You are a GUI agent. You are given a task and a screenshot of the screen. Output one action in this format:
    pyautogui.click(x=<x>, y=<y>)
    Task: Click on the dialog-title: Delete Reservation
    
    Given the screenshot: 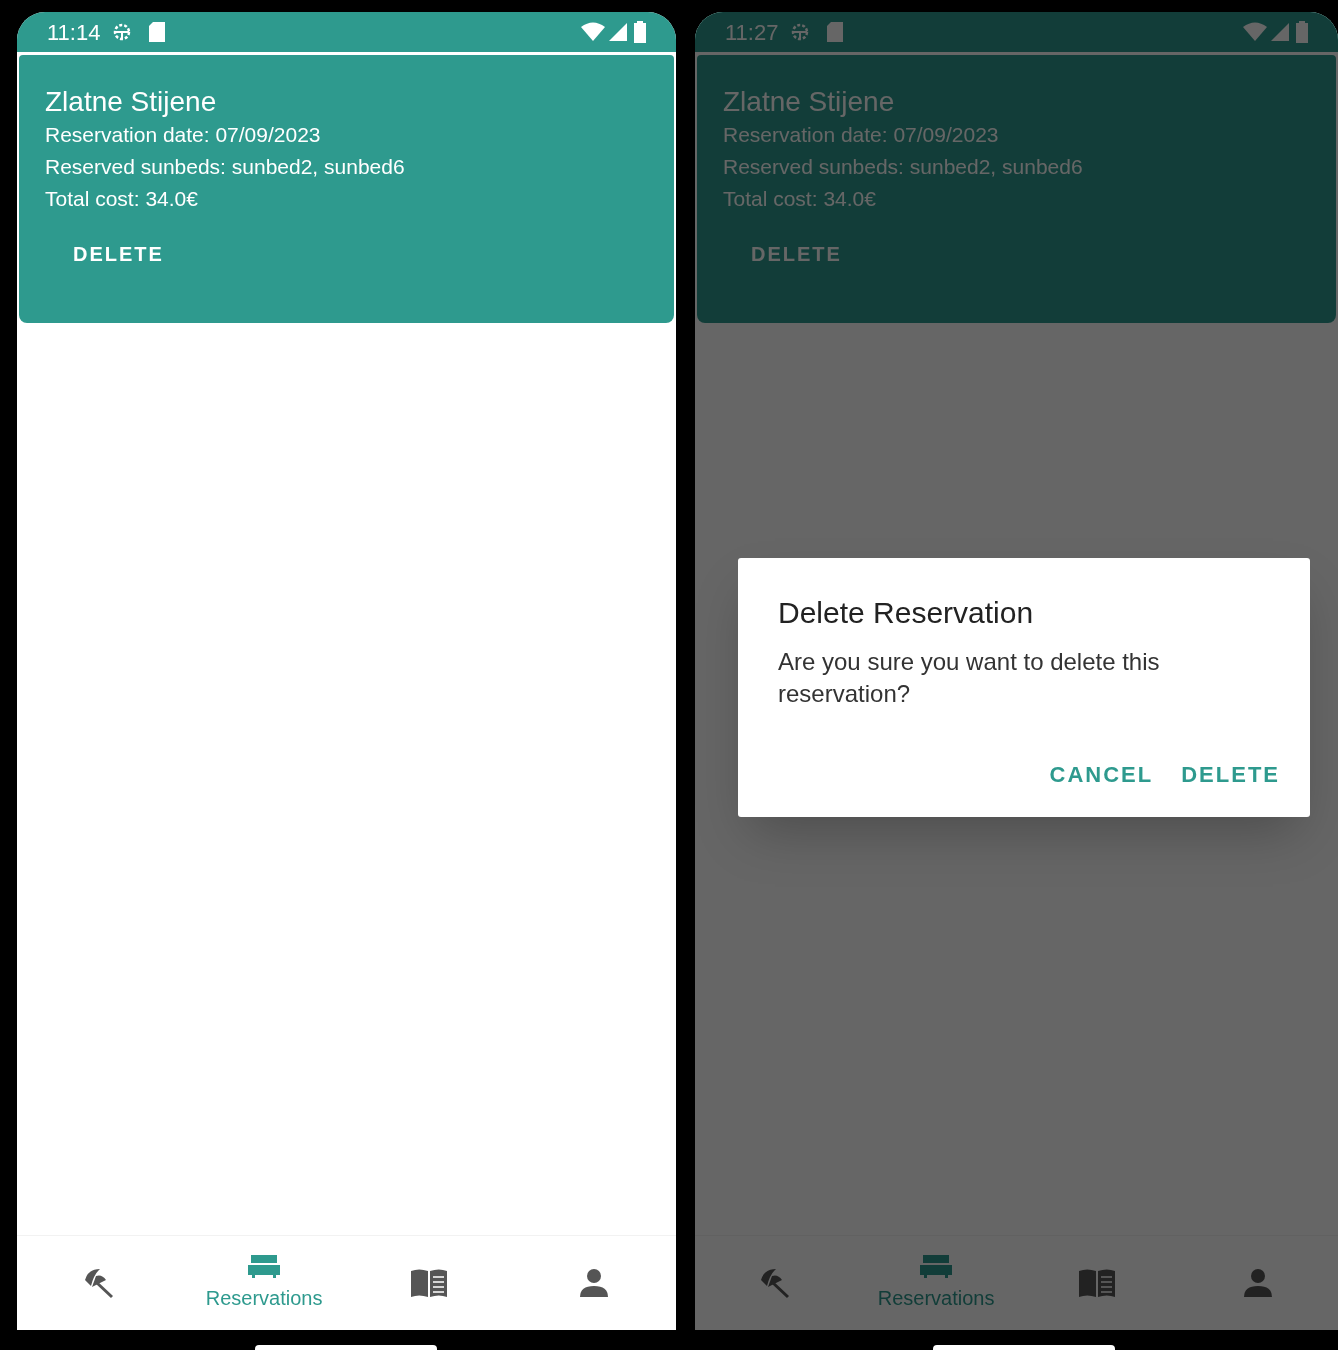 What is the action you would take?
    pyautogui.click(x=906, y=613)
    